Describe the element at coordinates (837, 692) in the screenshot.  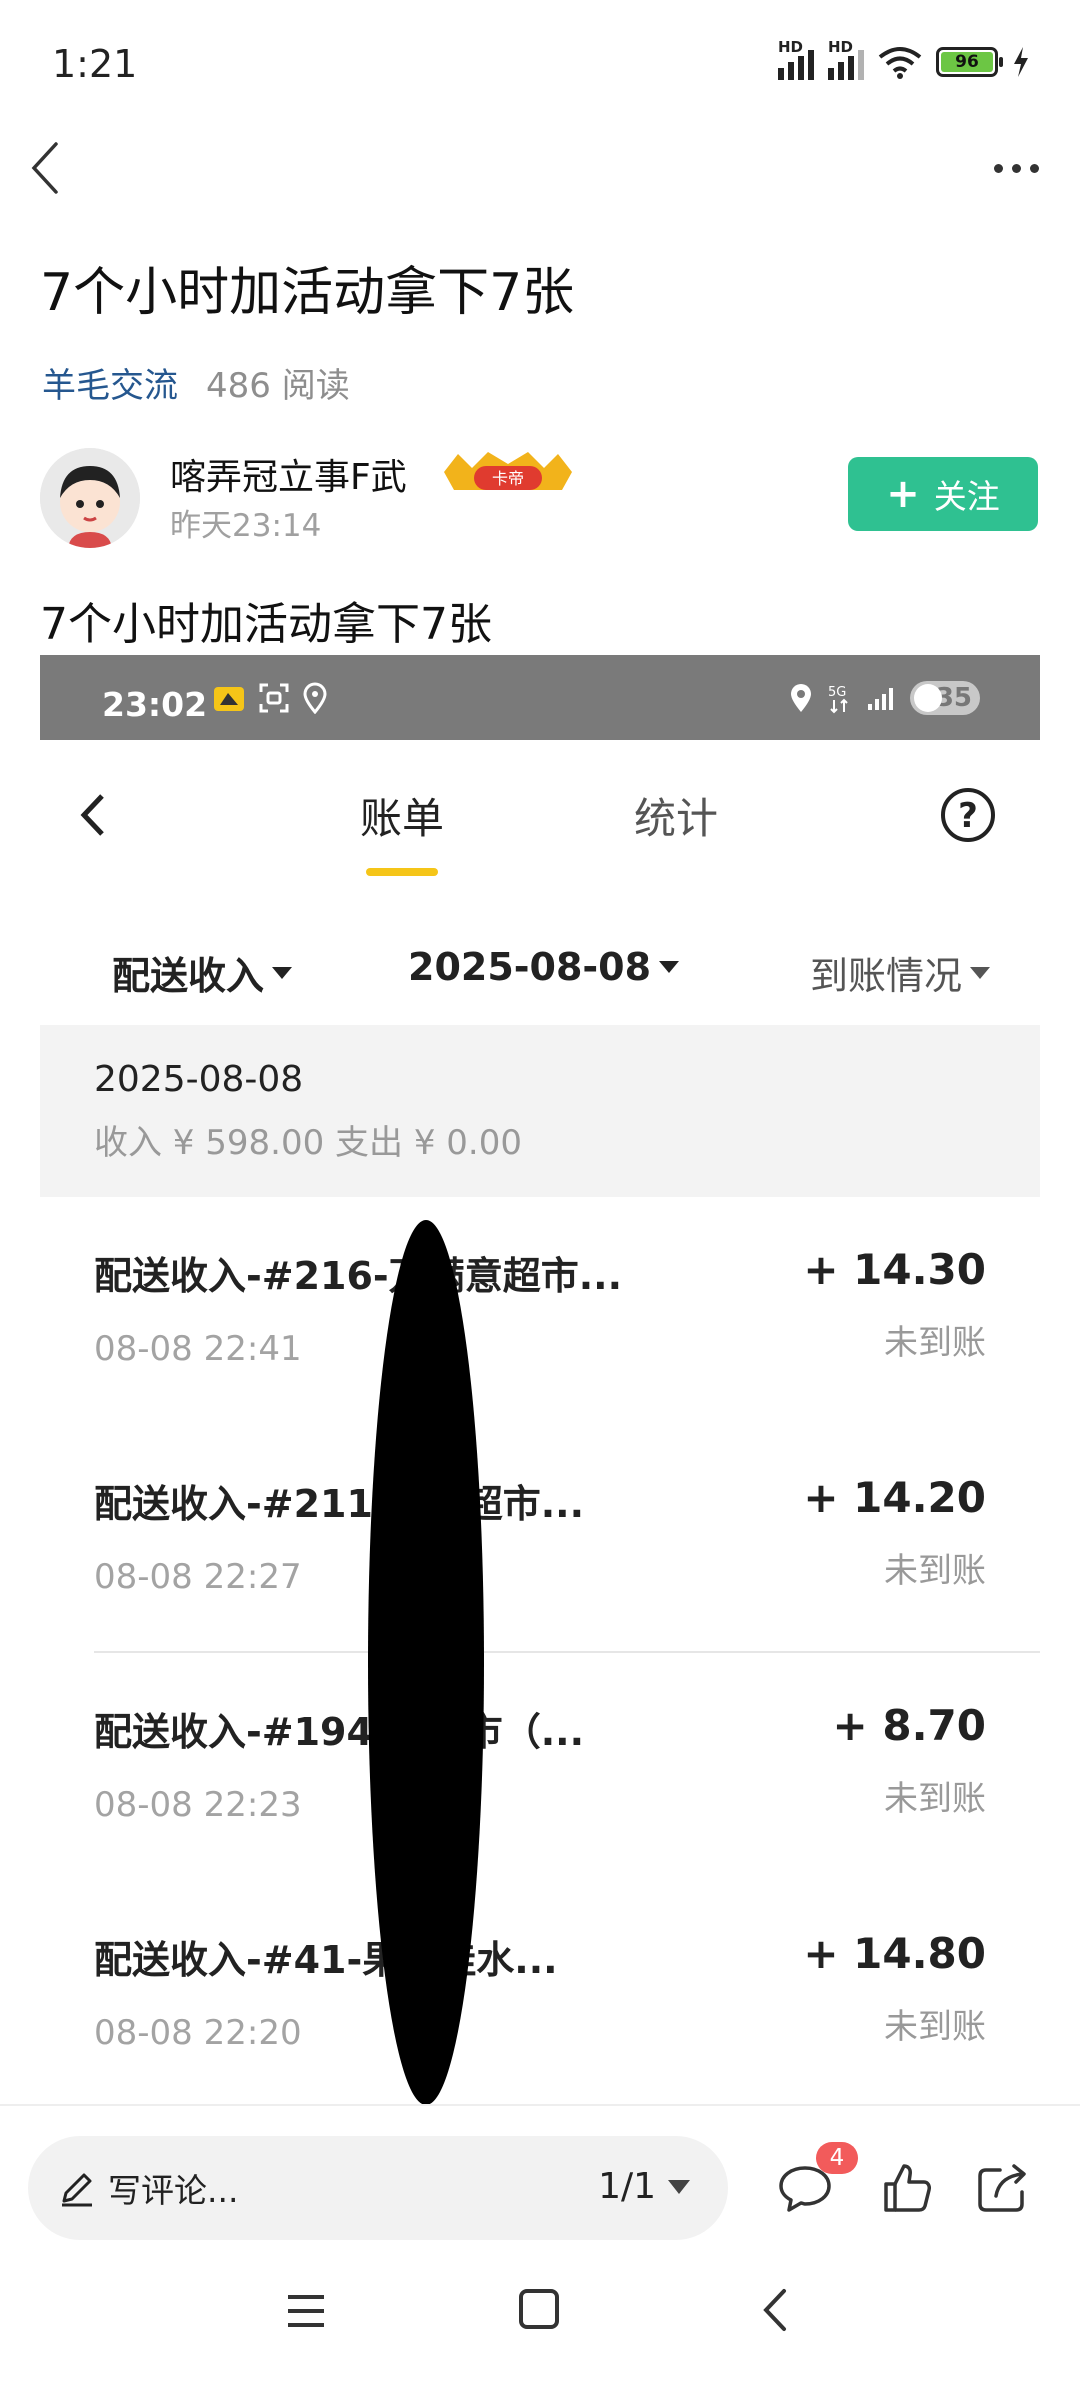
I see `svg-text: 5G` at that location.